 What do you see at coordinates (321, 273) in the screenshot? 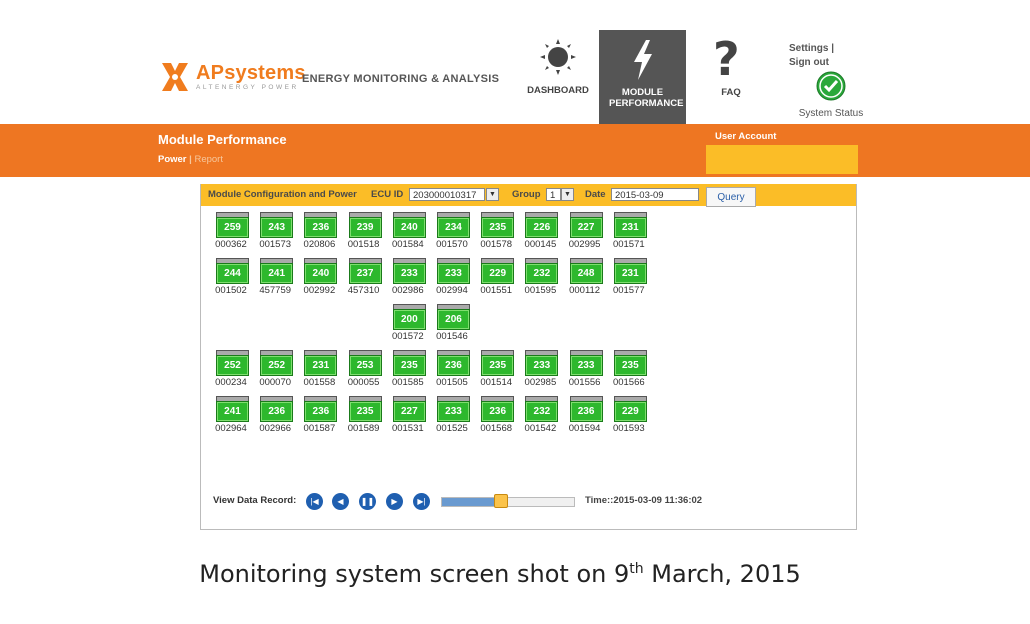
I see `module-power-value: 240` at bounding box center [321, 273].